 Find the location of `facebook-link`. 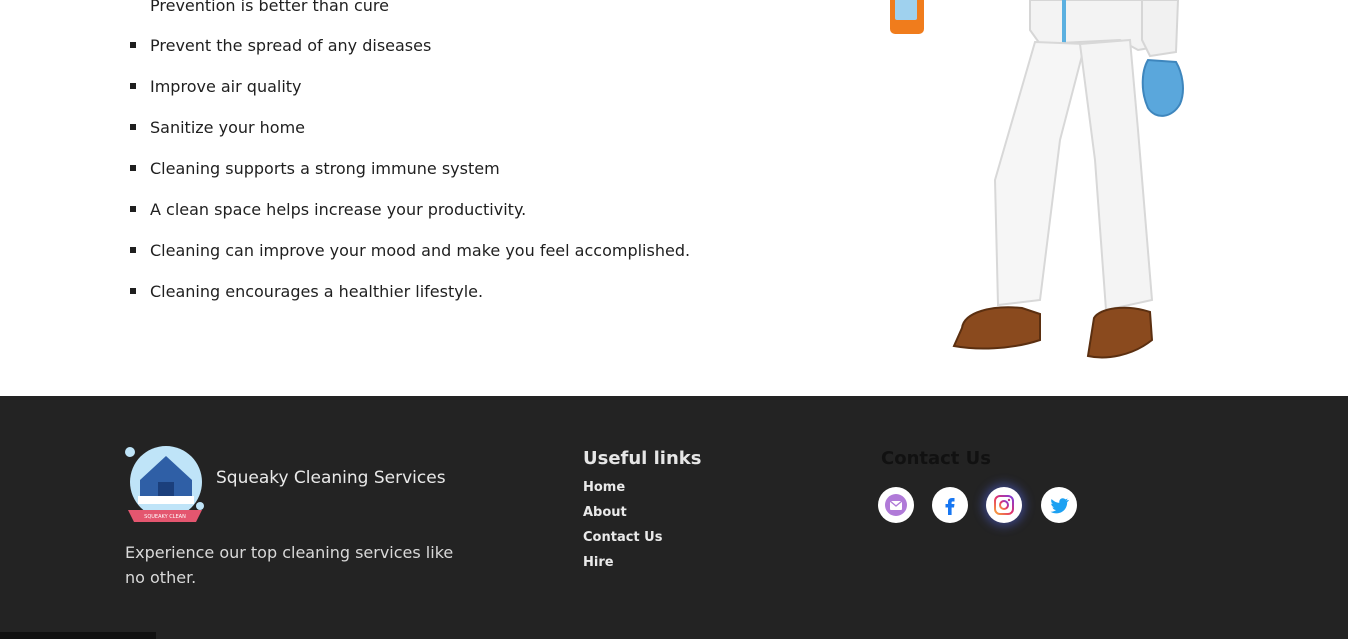

facebook-link is located at coordinates (950, 505).